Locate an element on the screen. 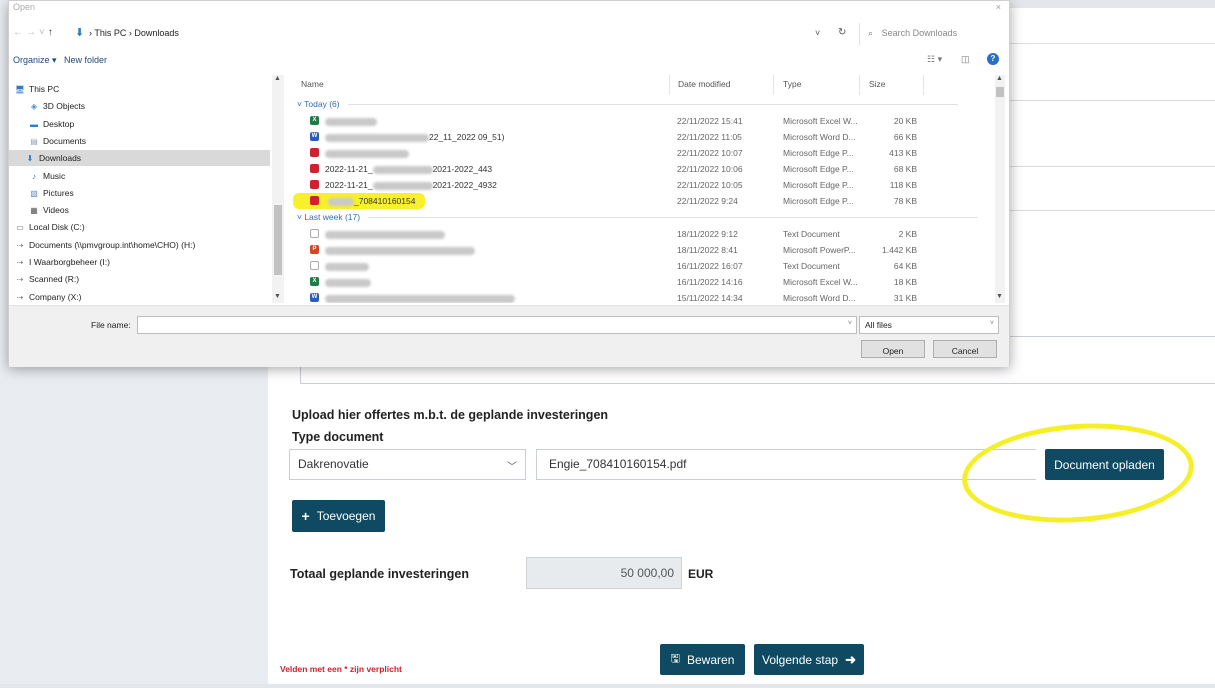 This screenshot has height=688, width=1215. file-name-input: ˅ is located at coordinates (497, 325).